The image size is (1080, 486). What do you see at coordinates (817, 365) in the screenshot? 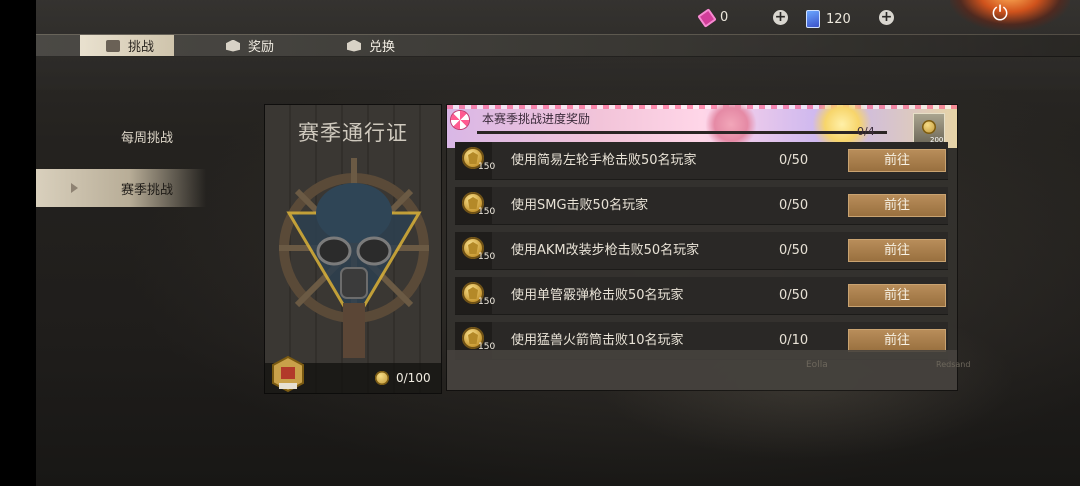
I see `map-label: Eolla` at bounding box center [817, 365].